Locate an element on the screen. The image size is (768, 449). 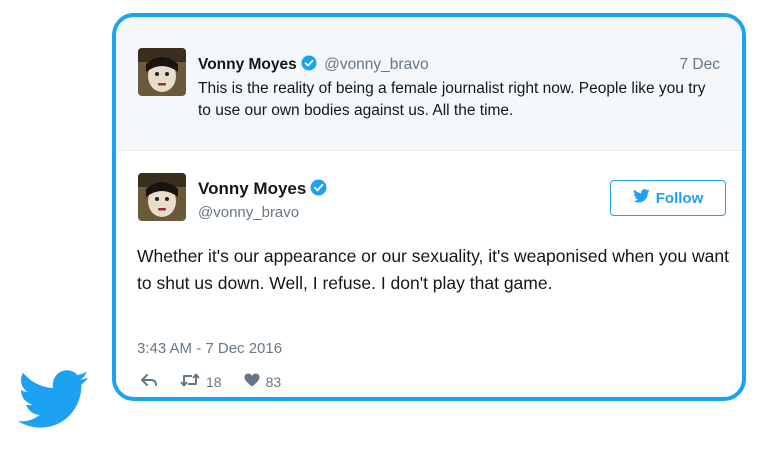
parent-tweet-header: Vonny Moyes @vonny_bravo 7 Dec is located at coordinates (459, 65).